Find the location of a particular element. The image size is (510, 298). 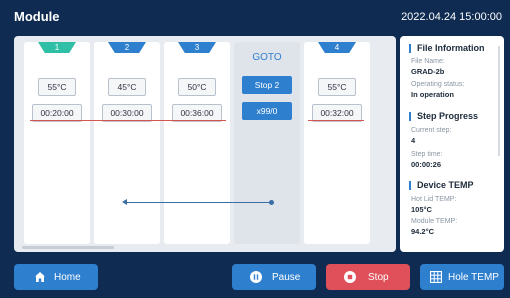

step-column-4: 4 55°C 00:32:00 is located at coordinates (337, 143).